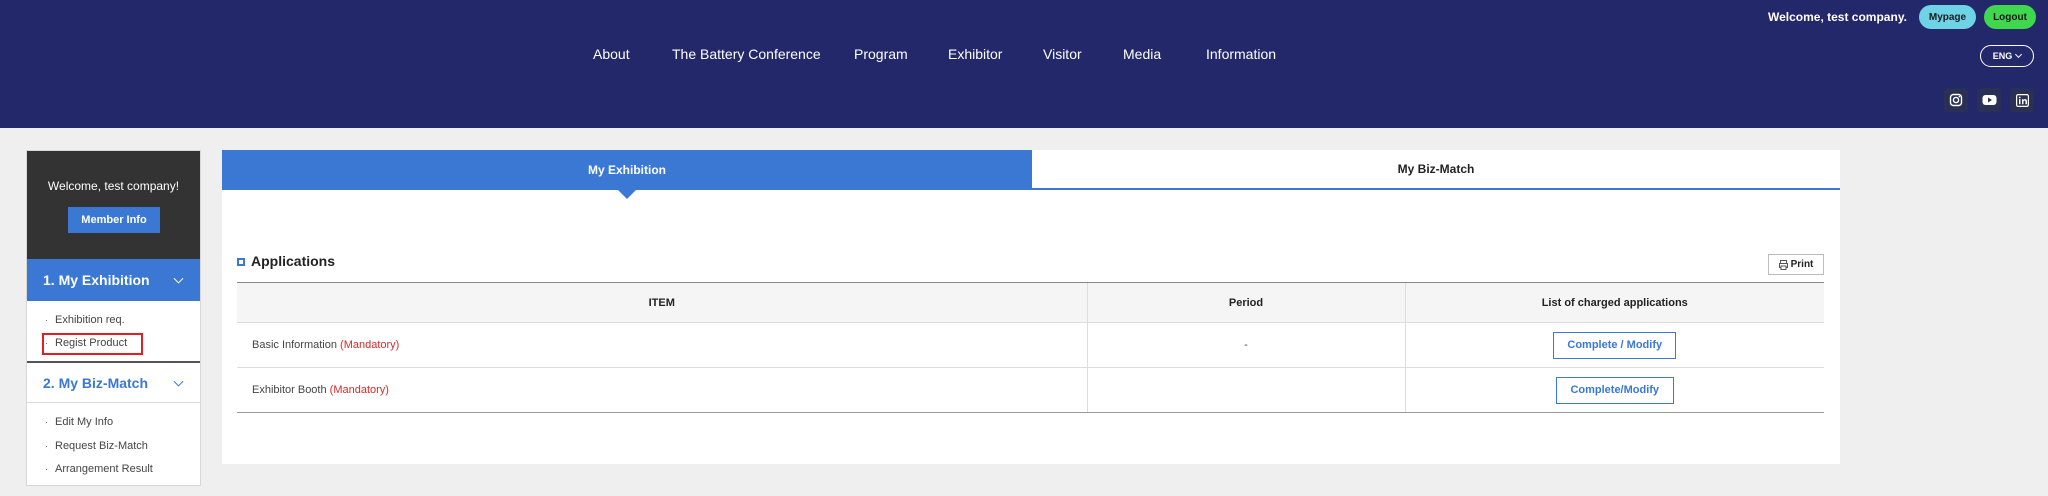  What do you see at coordinates (293, 261) in the screenshot?
I see `section-title: Applications` at bounding box center [293, 261].